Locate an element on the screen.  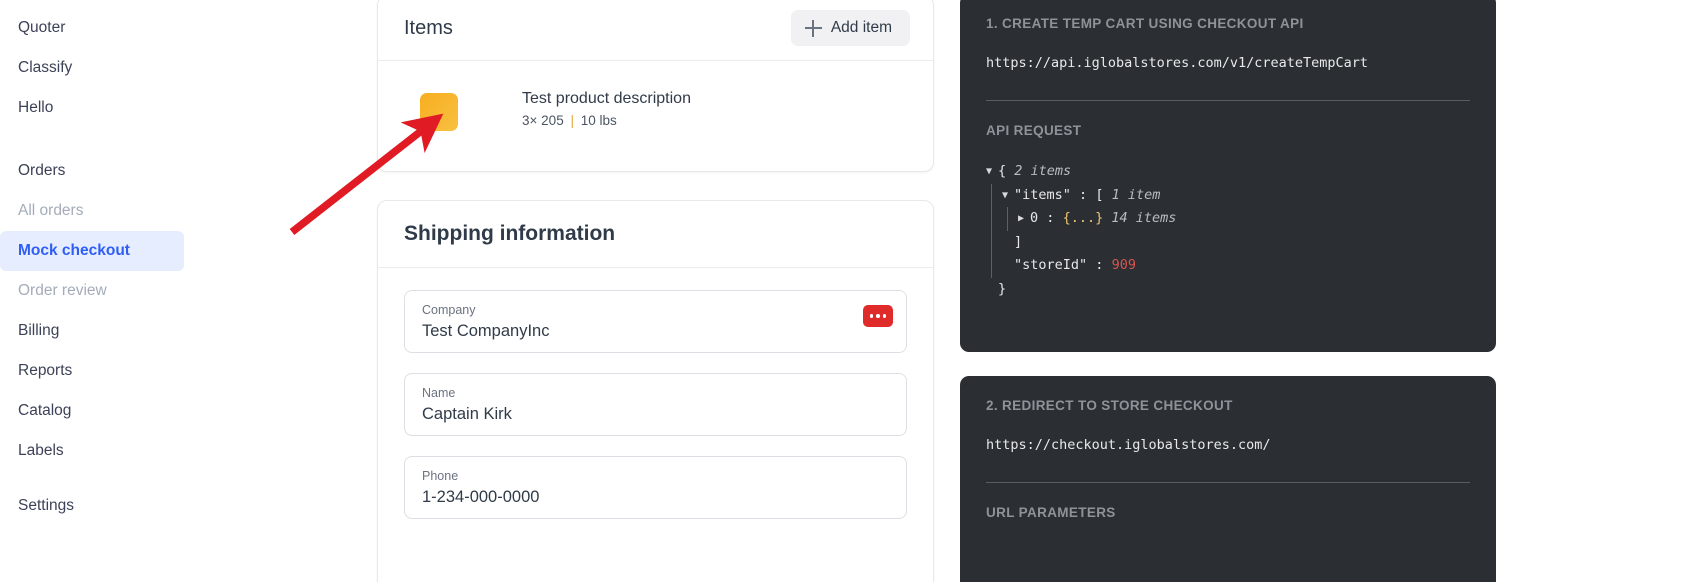
add-item-button: Add item is located at coordinates (850, 28).